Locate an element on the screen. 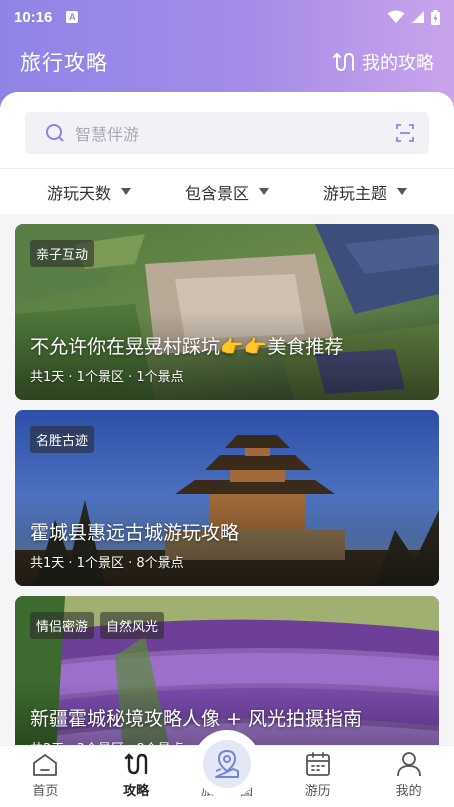 The width and height of the screenshot is (454, 807). my-guides-button: 我的攻略 is located at coordinates (383, 62).